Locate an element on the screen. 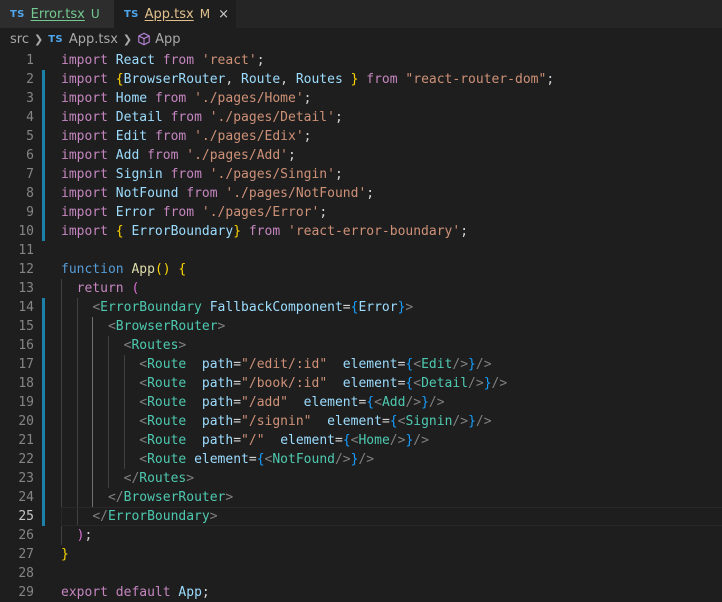 The height and width of the screenshot is (602, 722). code-line: 26 ); is located at coordinates (361, 535).